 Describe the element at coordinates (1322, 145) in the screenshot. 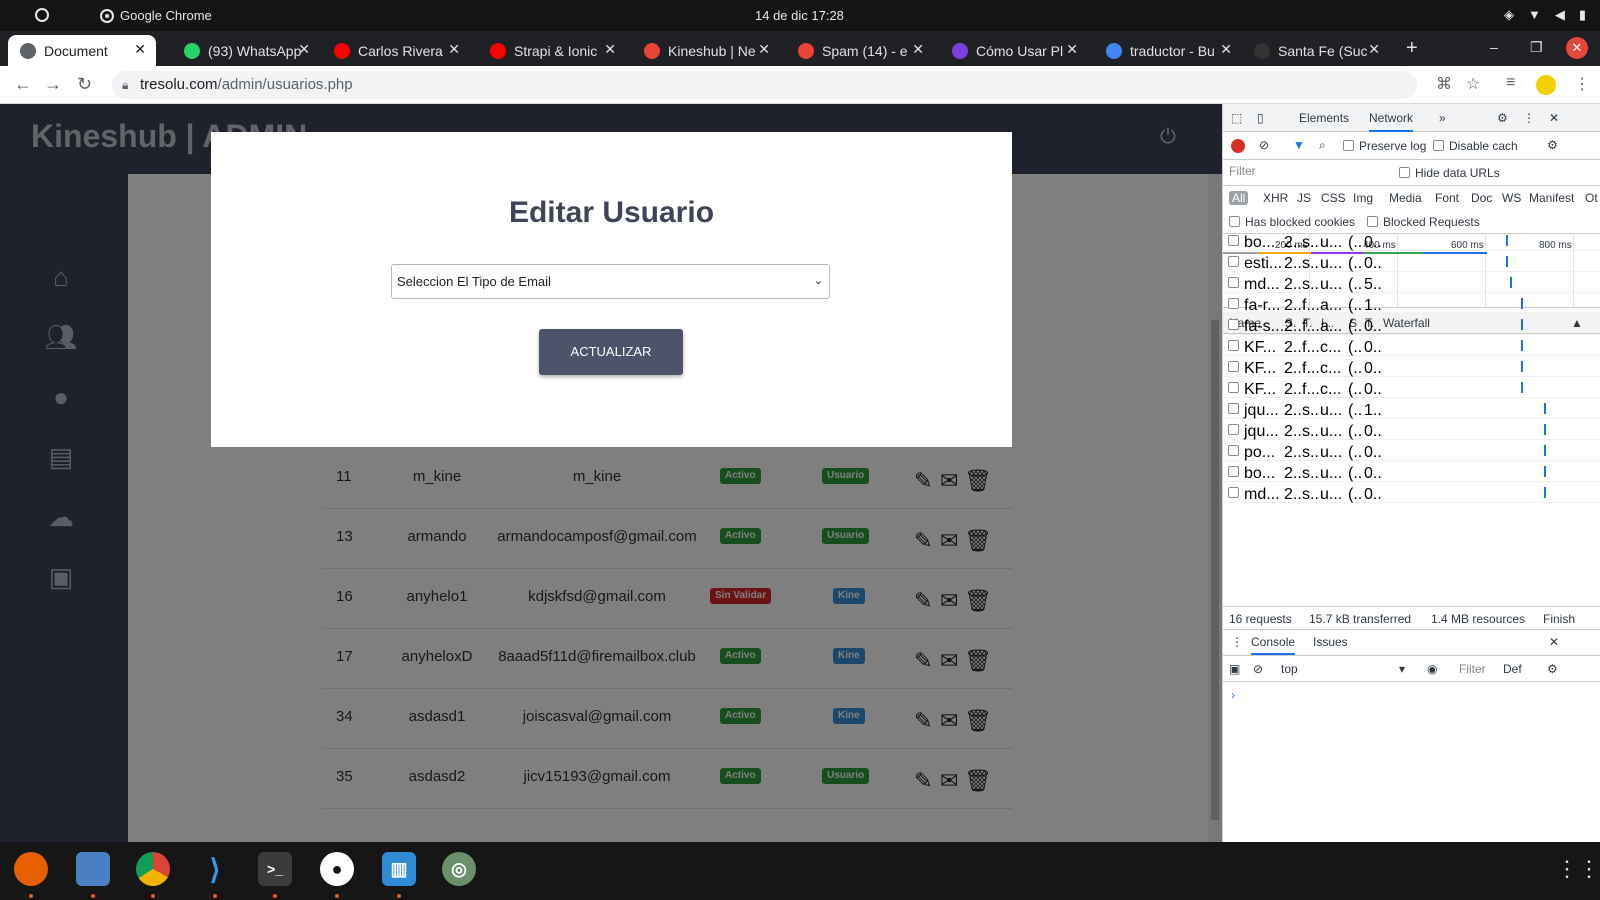

I see `search-icon: ⌕` at that location.